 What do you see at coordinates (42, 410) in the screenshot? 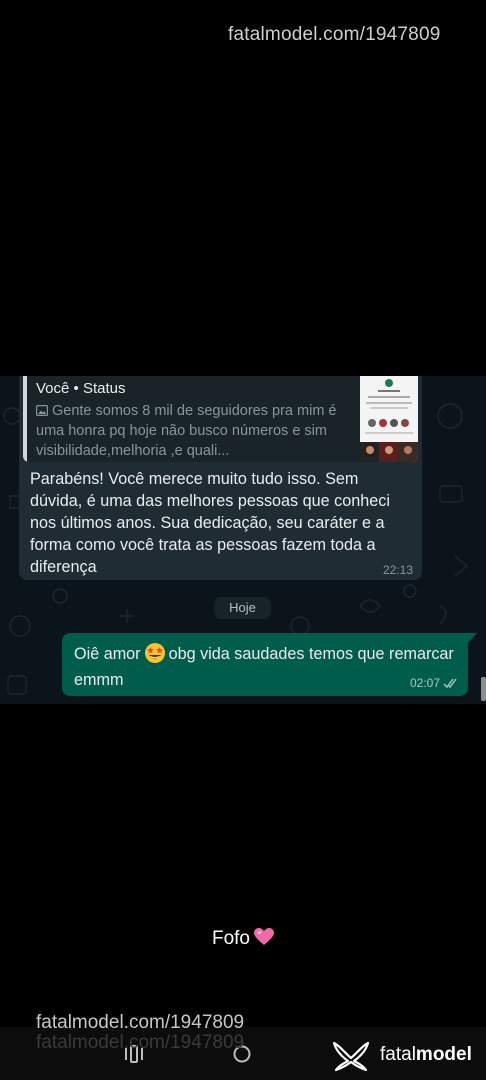
I see `image-icon` at bounding box center [42, 410].